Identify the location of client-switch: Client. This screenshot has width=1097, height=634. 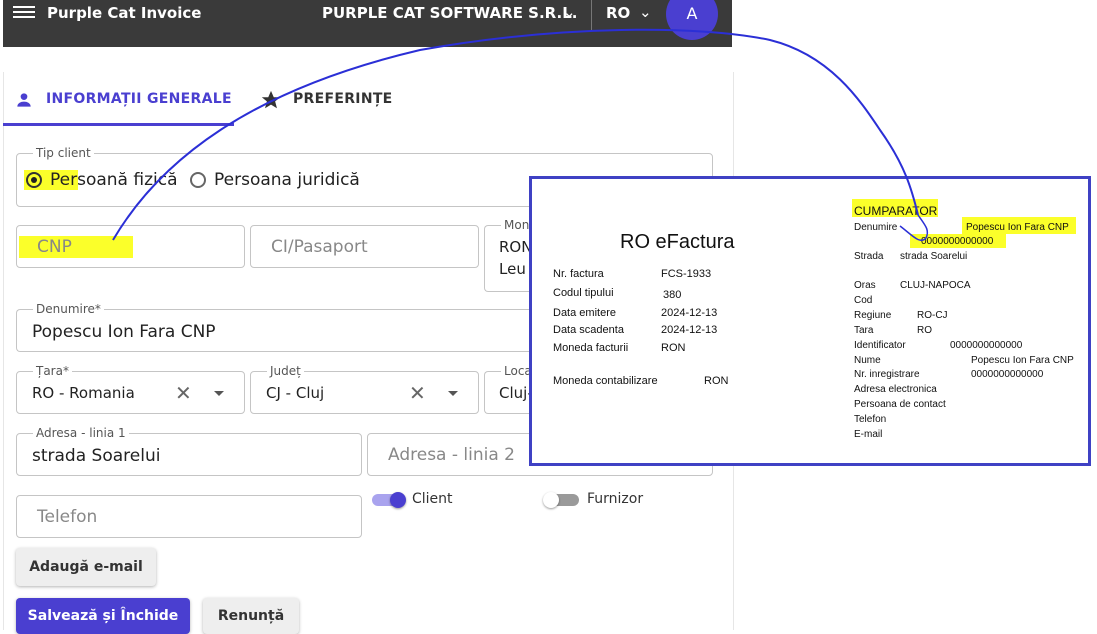
(430, 500).